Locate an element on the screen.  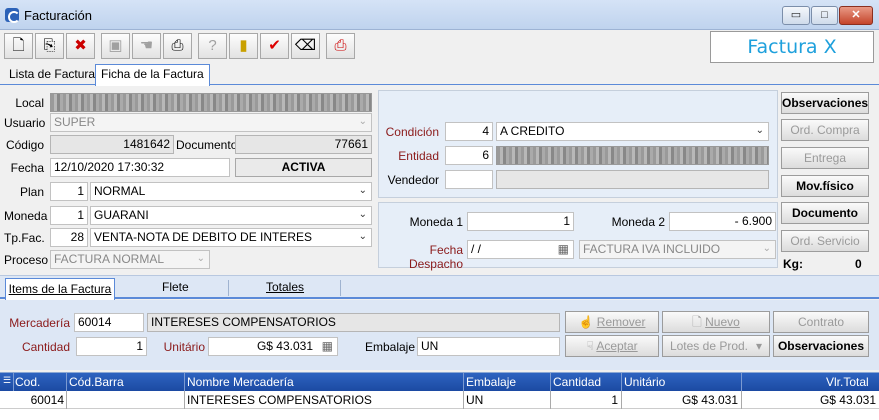
close-button: ✕ is located at coordinates (856, 15).